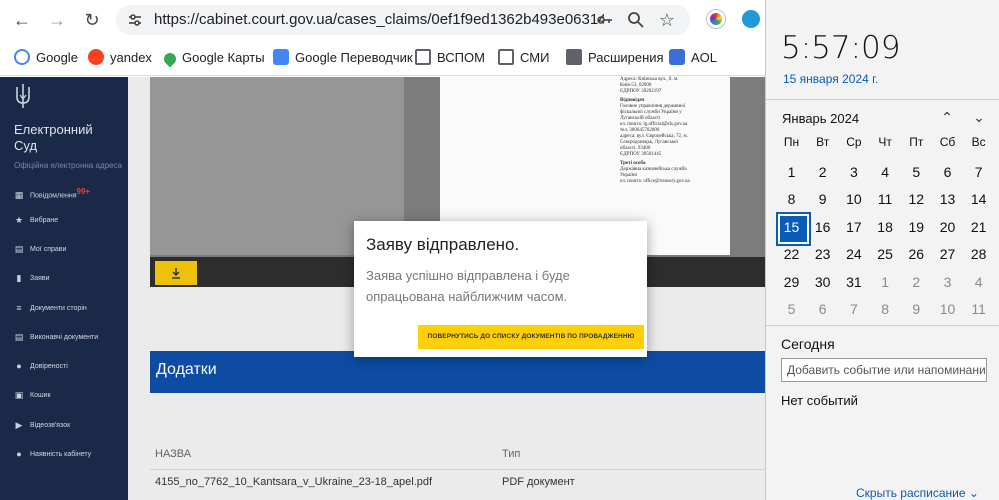  What do you see at coordinates (636, 20) in the screenshot?
I see `zoom-icon` at bounding box center [636, 20].